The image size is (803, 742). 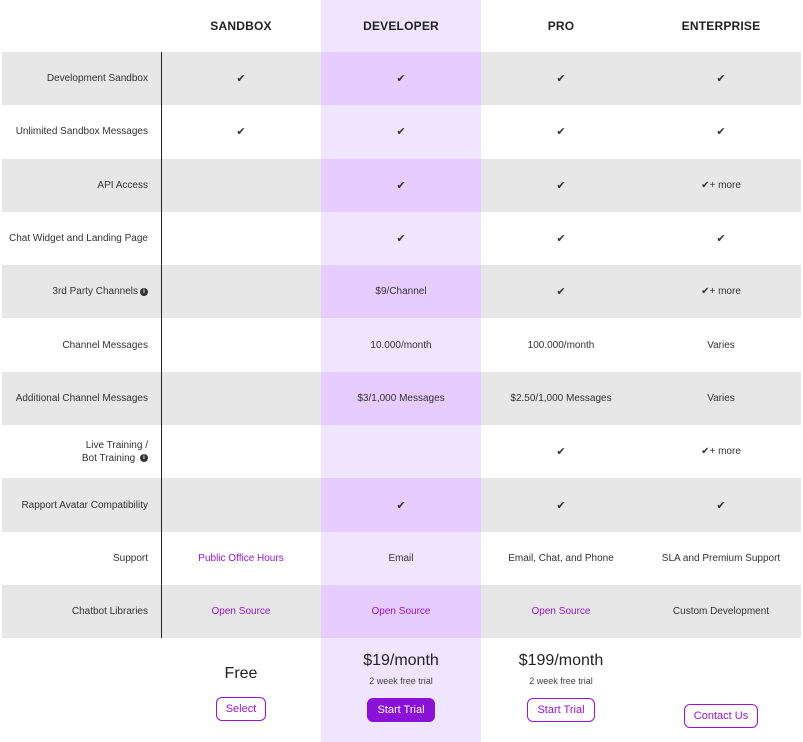 I want to click on table-row: Live Training / Bot Training i ✔ ✔+ more, so click(x=401, y=451).